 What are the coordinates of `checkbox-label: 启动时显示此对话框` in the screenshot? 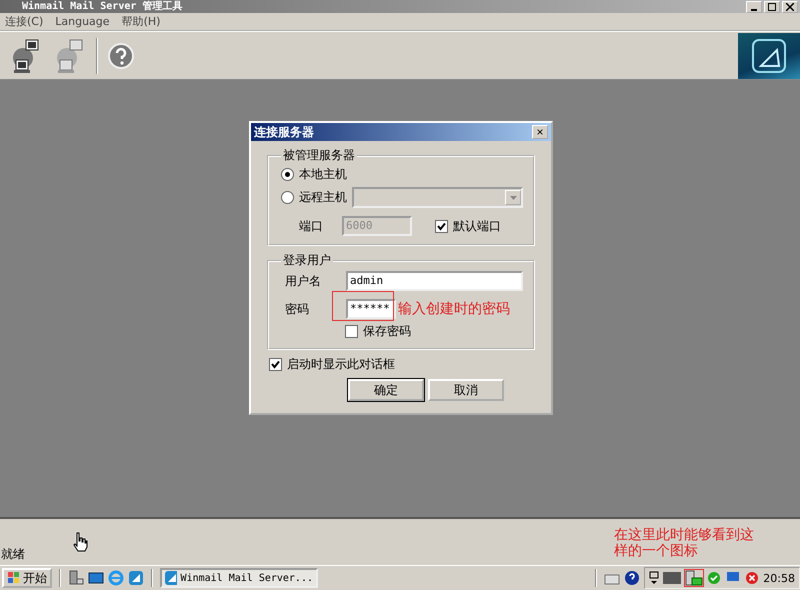 It's located at (341, 364).